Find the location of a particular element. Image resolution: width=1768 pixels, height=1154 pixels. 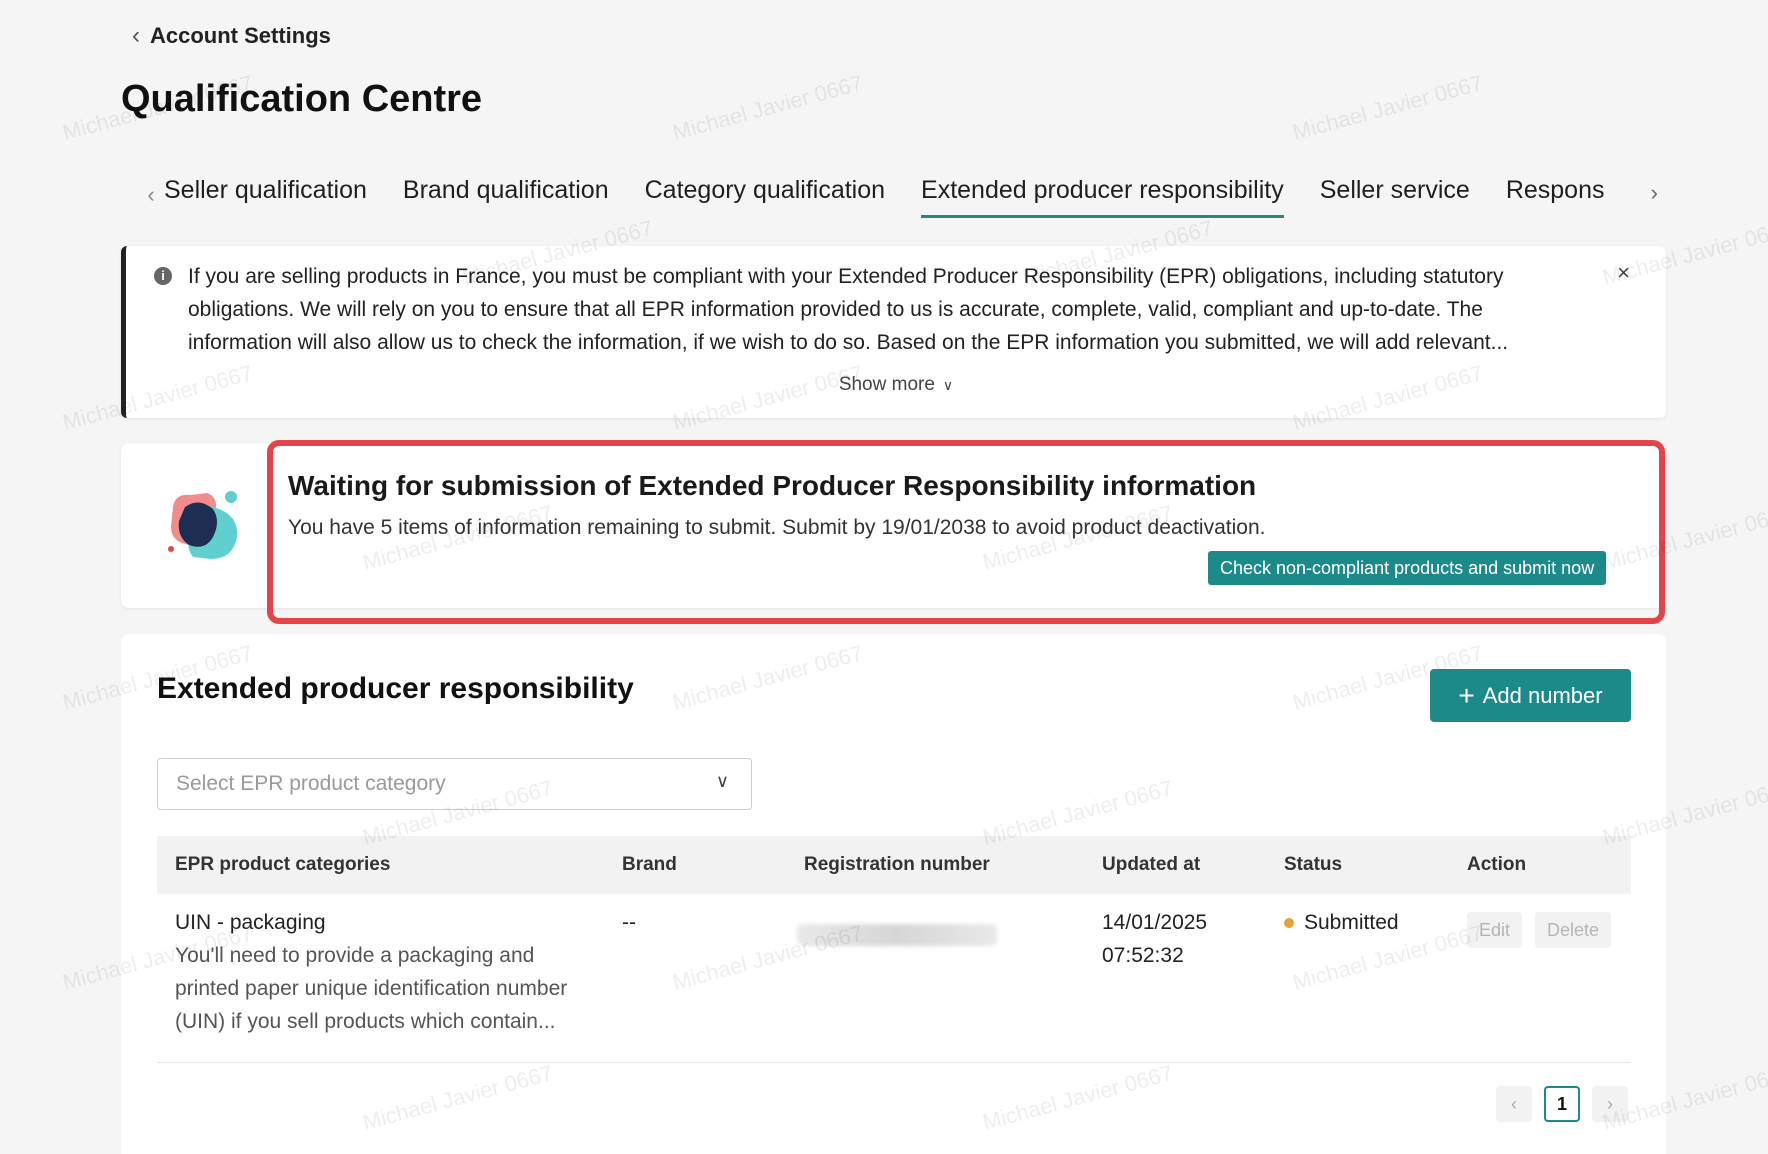

col-status: Status is located at coordinates (1313, 864).